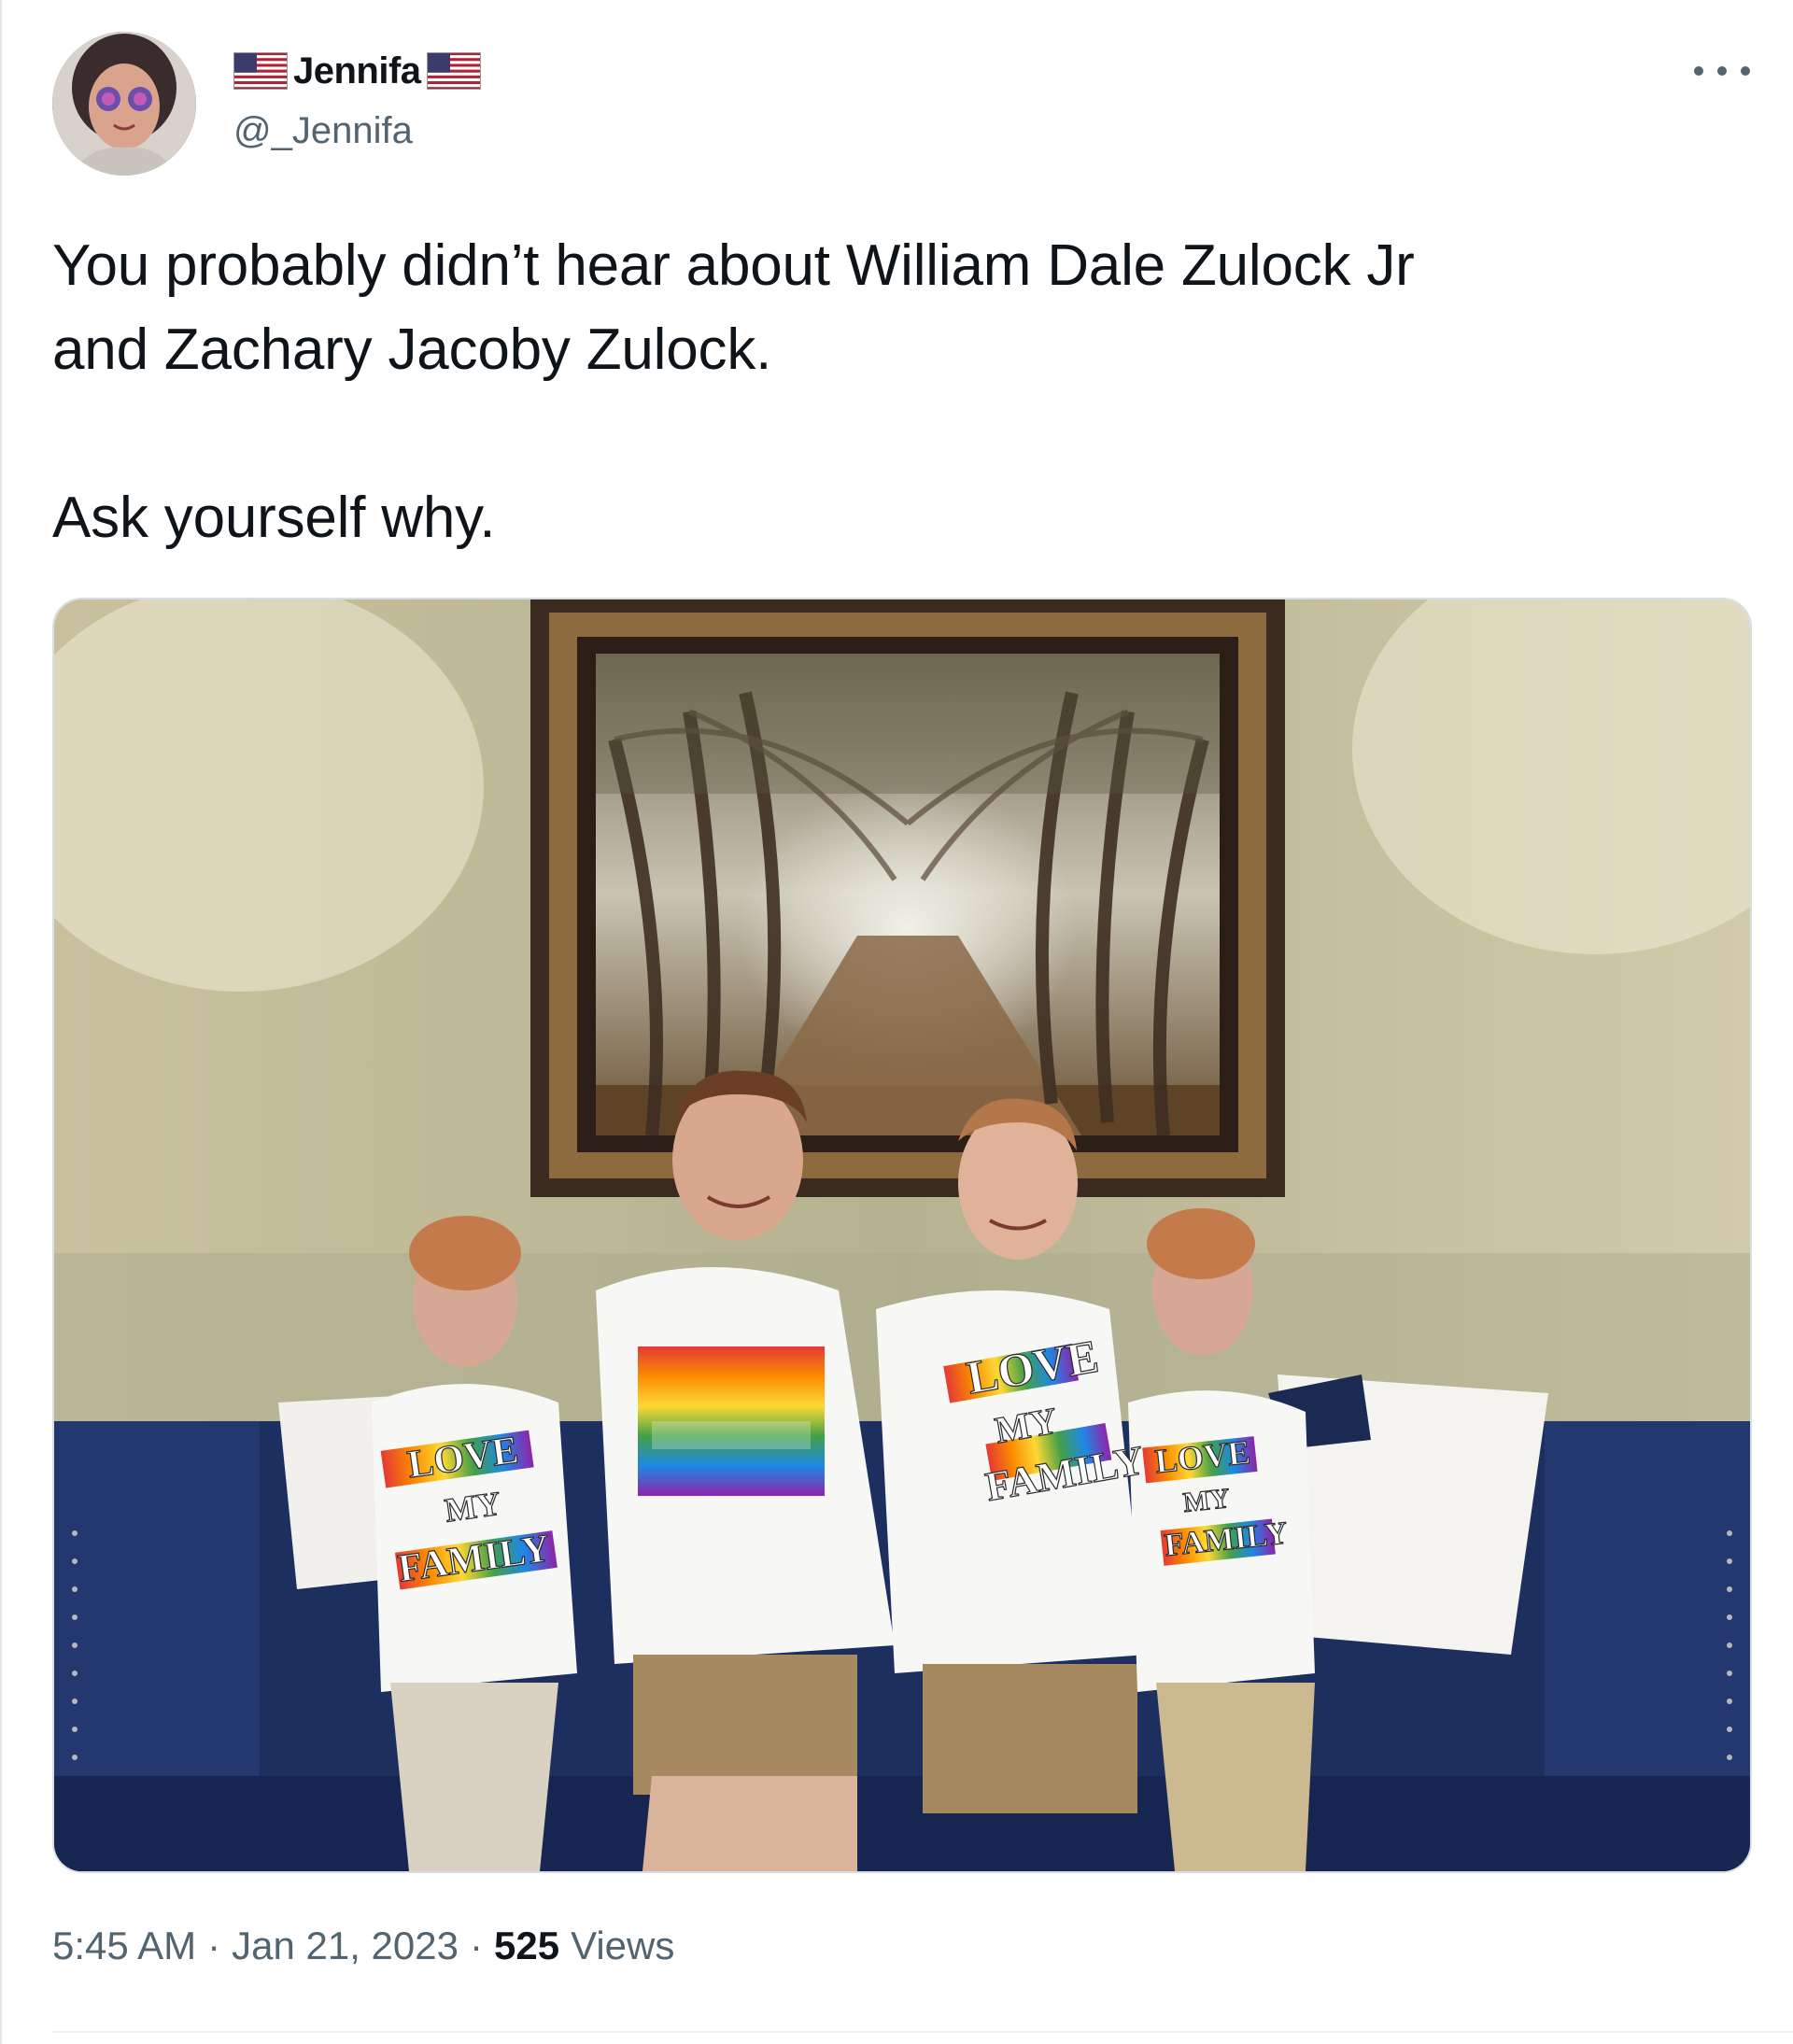 Image resolution: width=1793 pixels, height=2044 pixels. I want to click on tweet-meta: 5:45 AM · Jan 21, 2023 · 525 Views, so click(363, 1946).